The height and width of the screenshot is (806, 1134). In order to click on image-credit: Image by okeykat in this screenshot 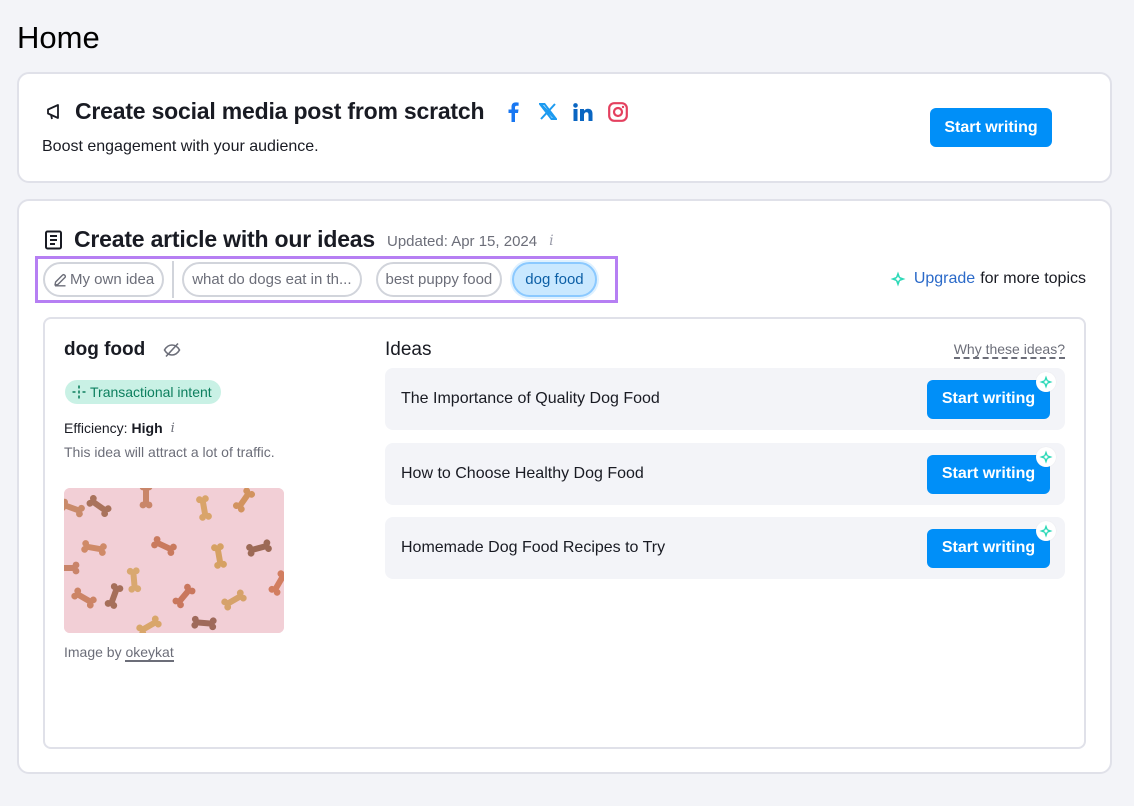, I will do `click(119, 653)`.